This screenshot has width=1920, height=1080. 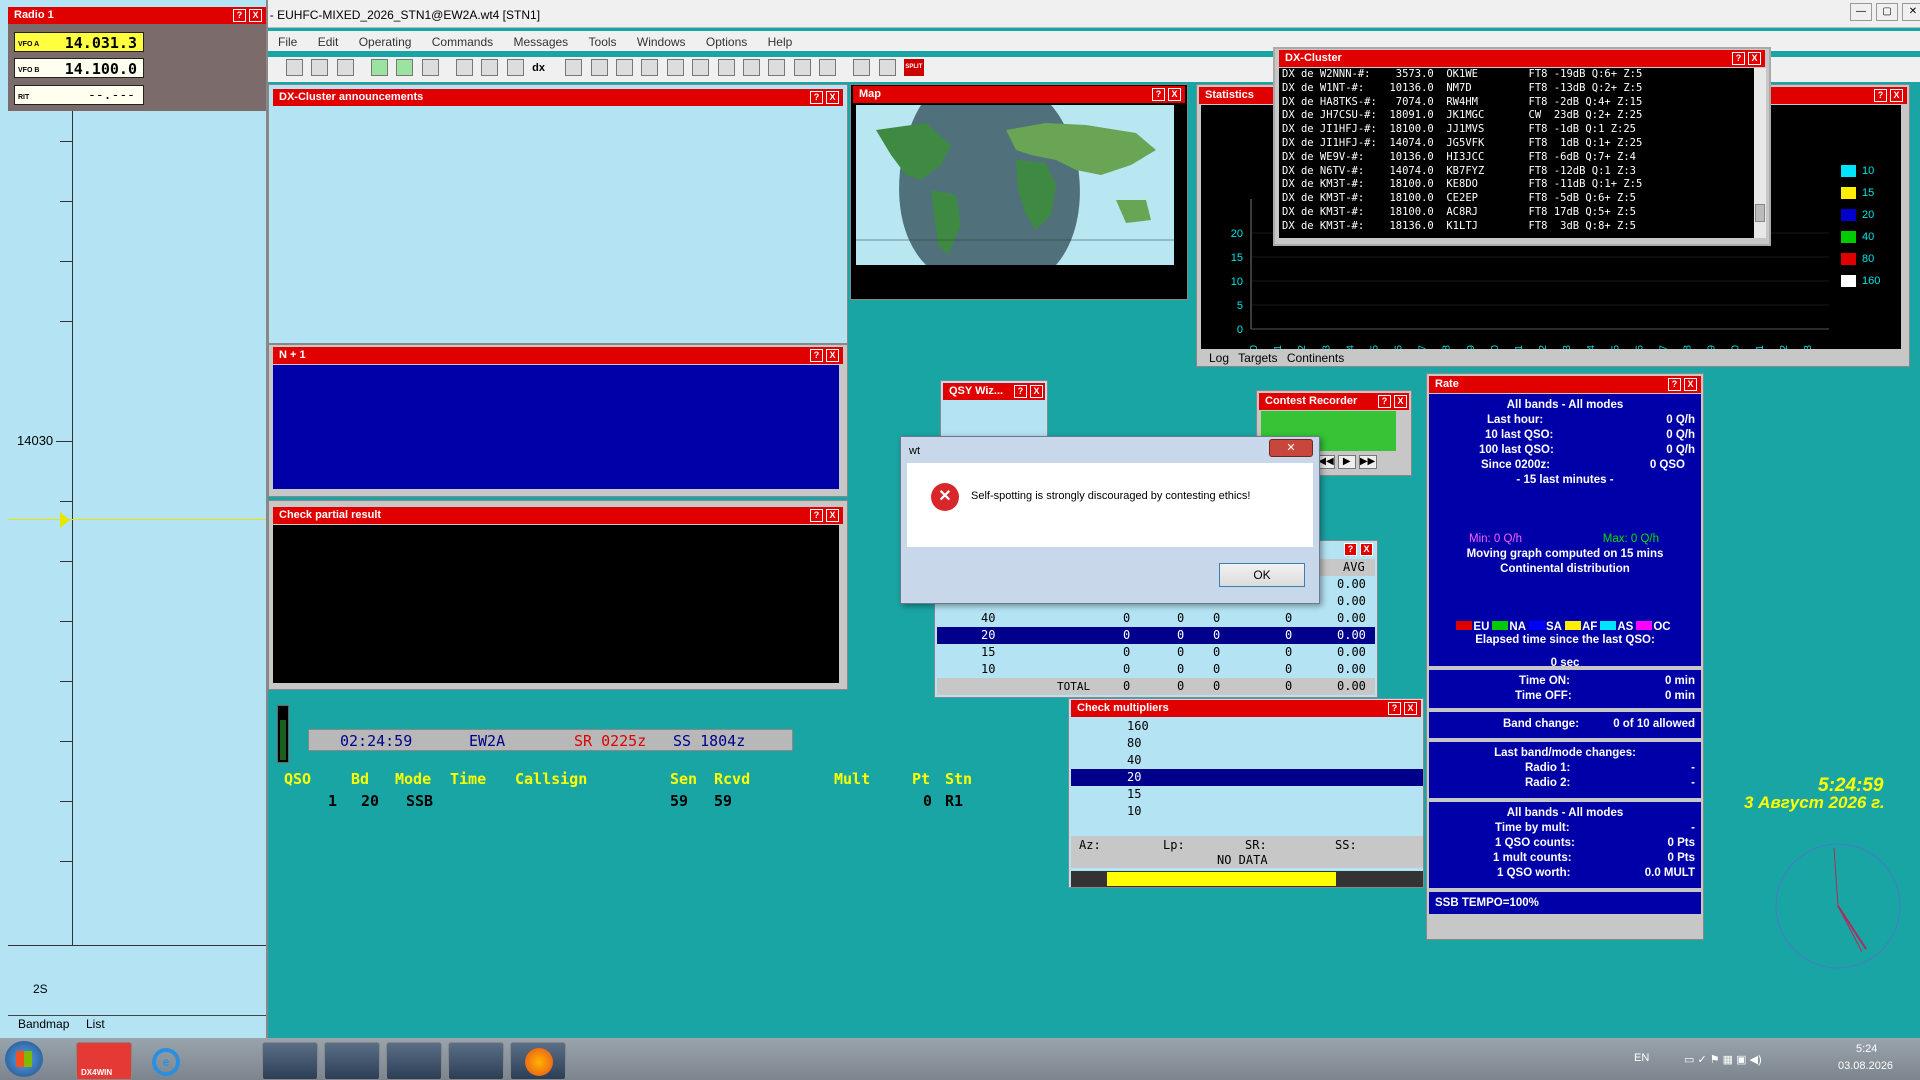 I want to click on arrow-up-icon, so click(x=405, y=67).